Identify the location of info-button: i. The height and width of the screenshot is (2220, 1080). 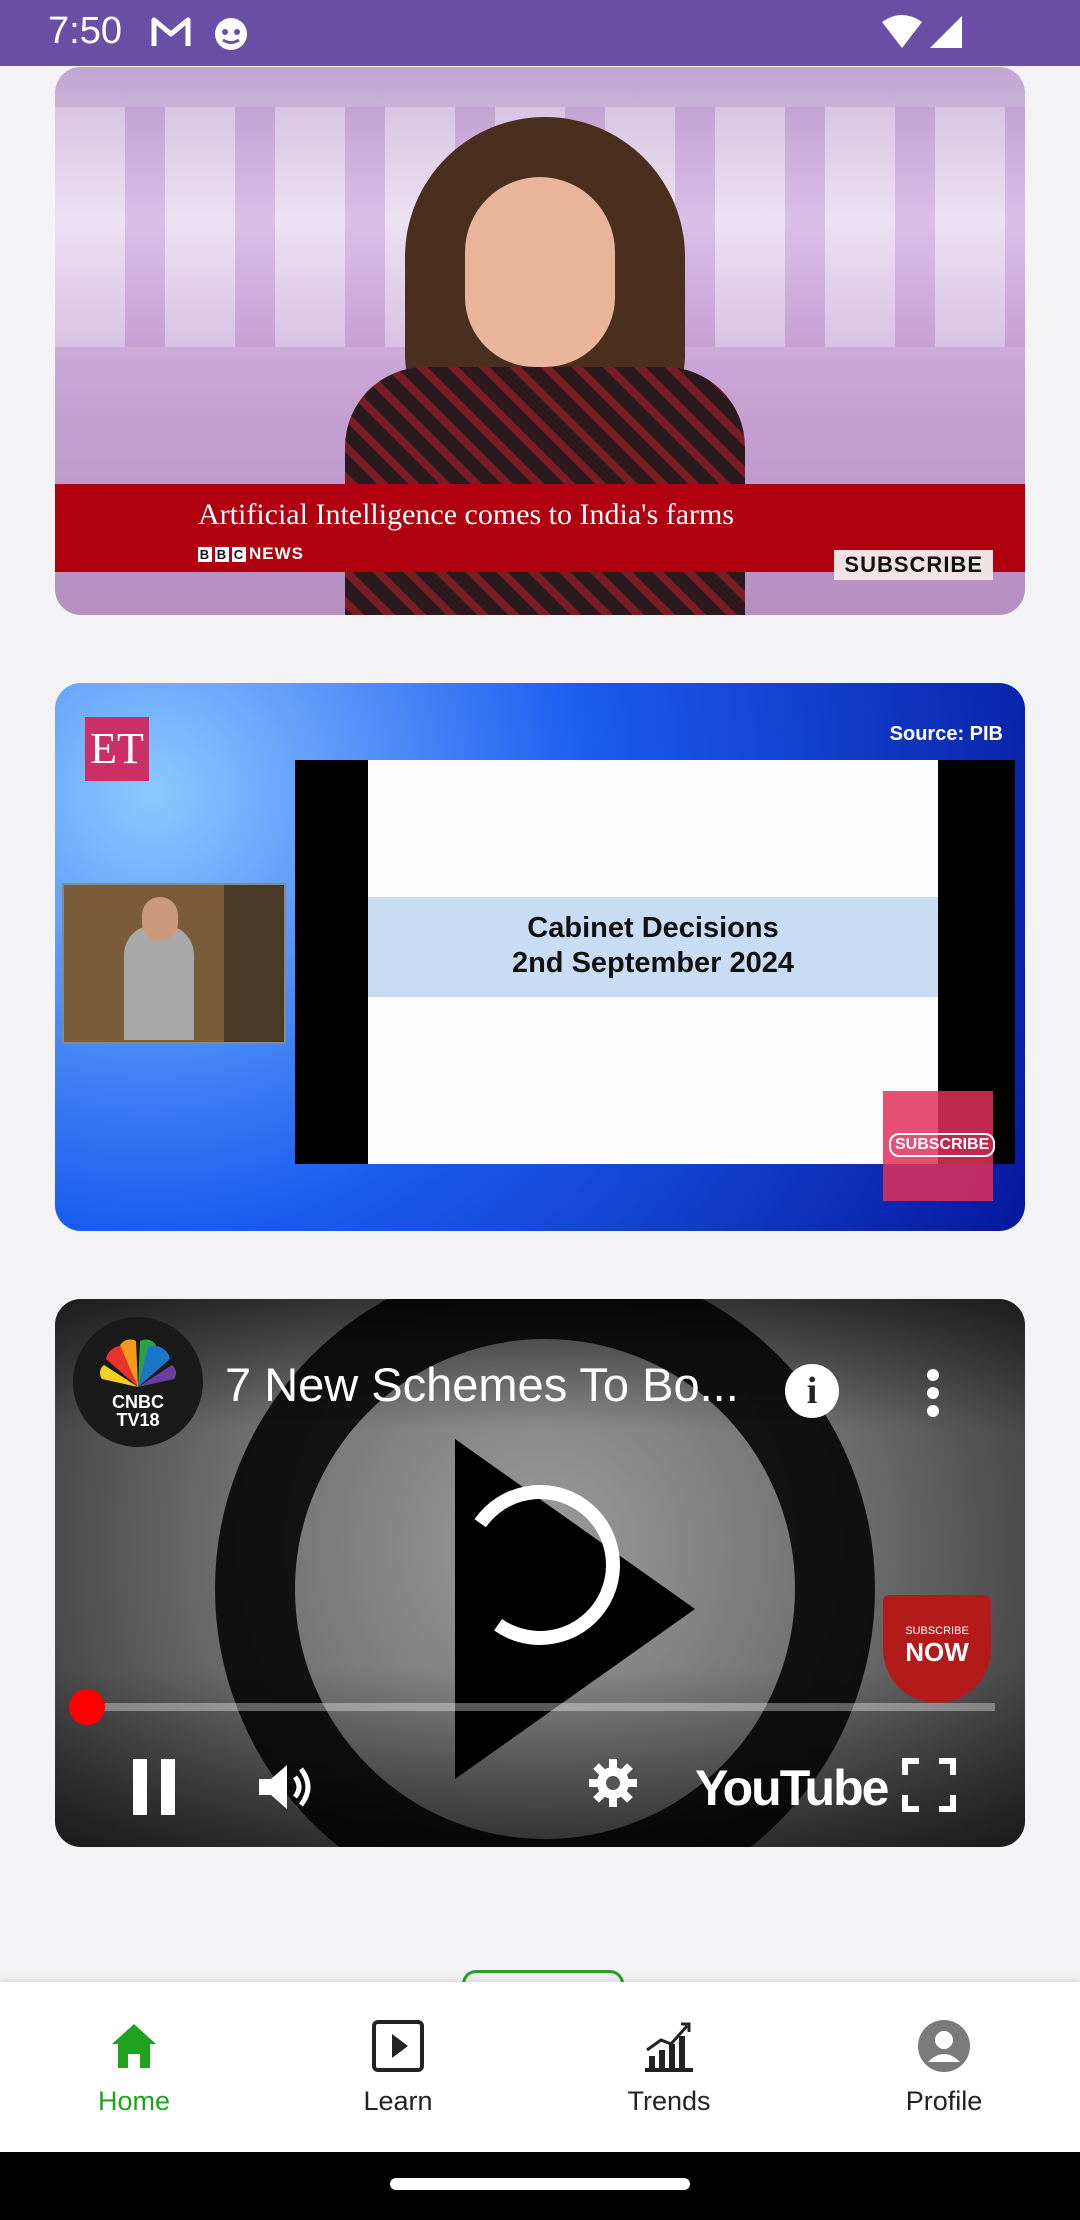
(812, 1391).